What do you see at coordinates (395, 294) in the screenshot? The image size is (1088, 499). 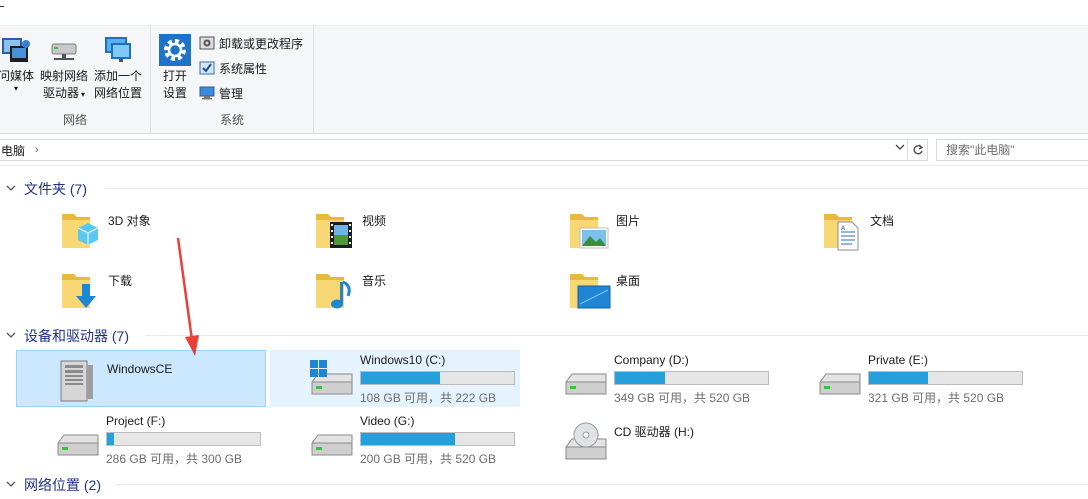 I see `folder-item-music: 音乐` at bounding box center [395, 294].